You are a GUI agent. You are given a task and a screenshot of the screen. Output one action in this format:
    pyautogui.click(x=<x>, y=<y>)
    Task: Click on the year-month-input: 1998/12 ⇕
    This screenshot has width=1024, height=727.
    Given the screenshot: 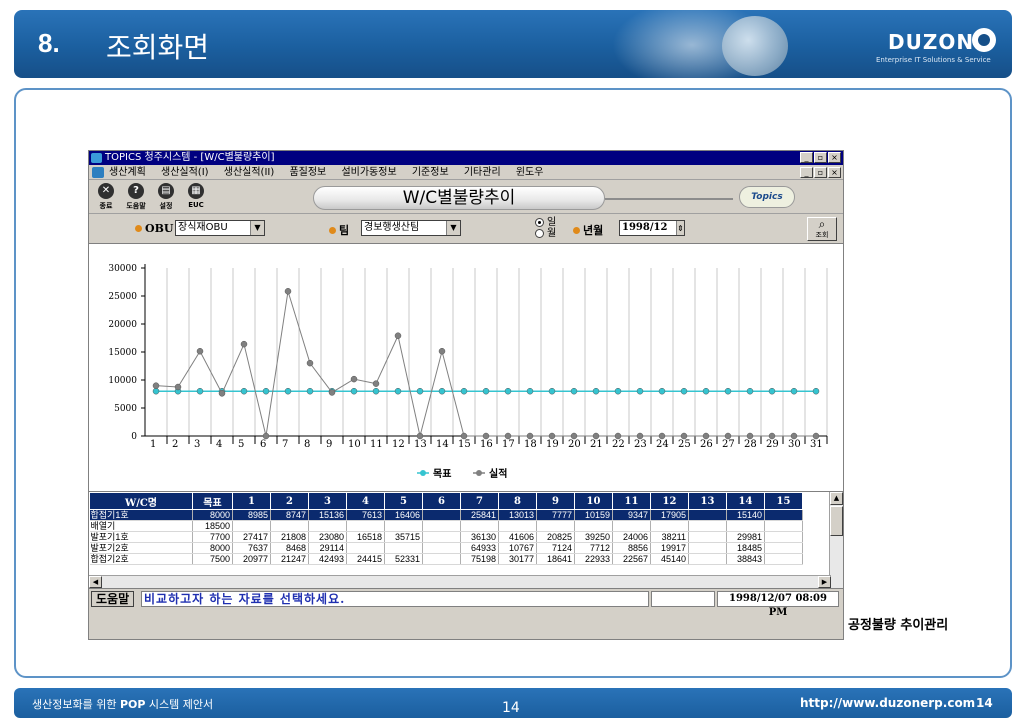 What is the action you would take?
    pyautogui.click(x=652, y=228)
    